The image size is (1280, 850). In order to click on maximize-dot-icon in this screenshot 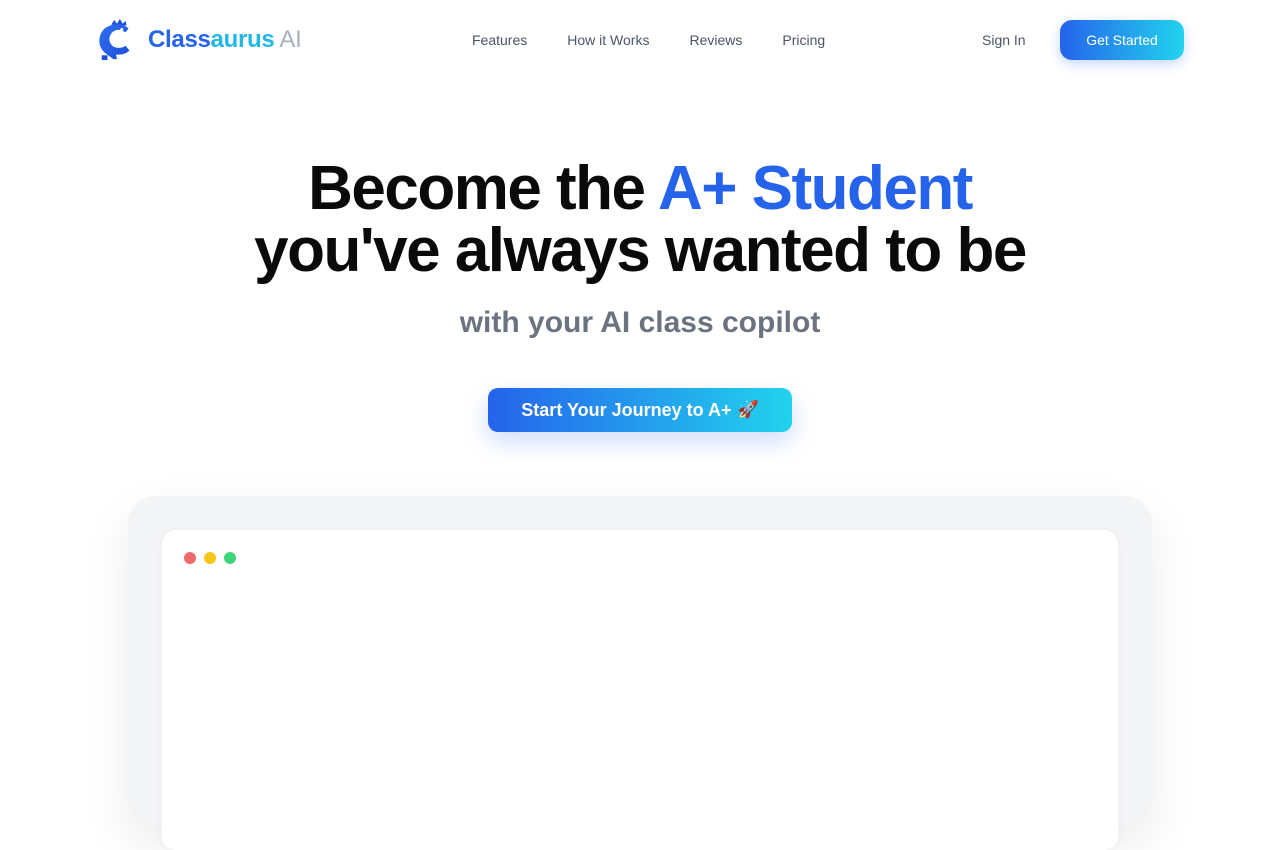, I will do `click(230, 558)`.